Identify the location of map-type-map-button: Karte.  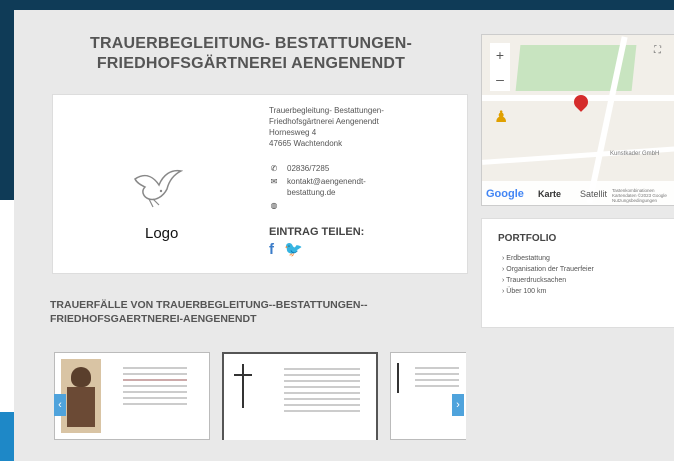
(549, 194).